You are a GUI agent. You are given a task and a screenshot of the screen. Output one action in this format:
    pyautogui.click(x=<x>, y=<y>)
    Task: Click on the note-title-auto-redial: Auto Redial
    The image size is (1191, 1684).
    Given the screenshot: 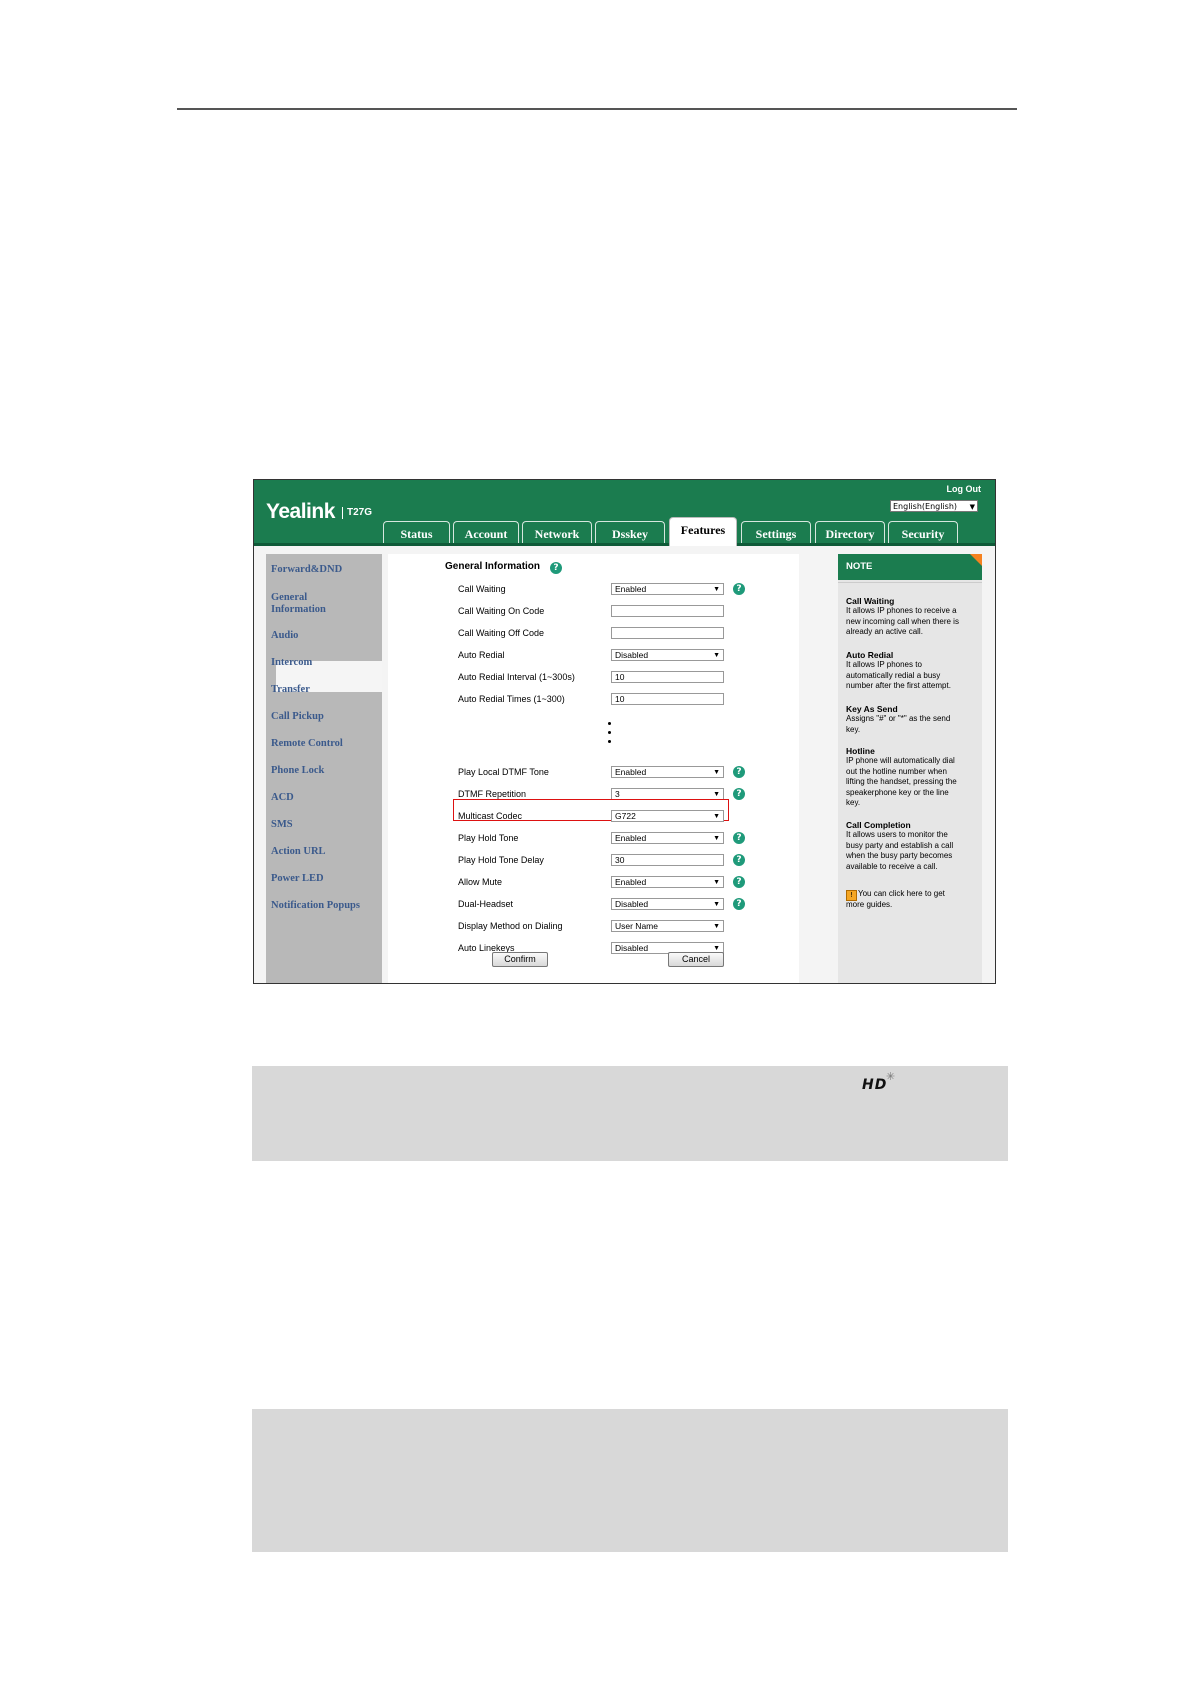 What is the action you would take?
    pyautogui.click(x=870, y=655)
    